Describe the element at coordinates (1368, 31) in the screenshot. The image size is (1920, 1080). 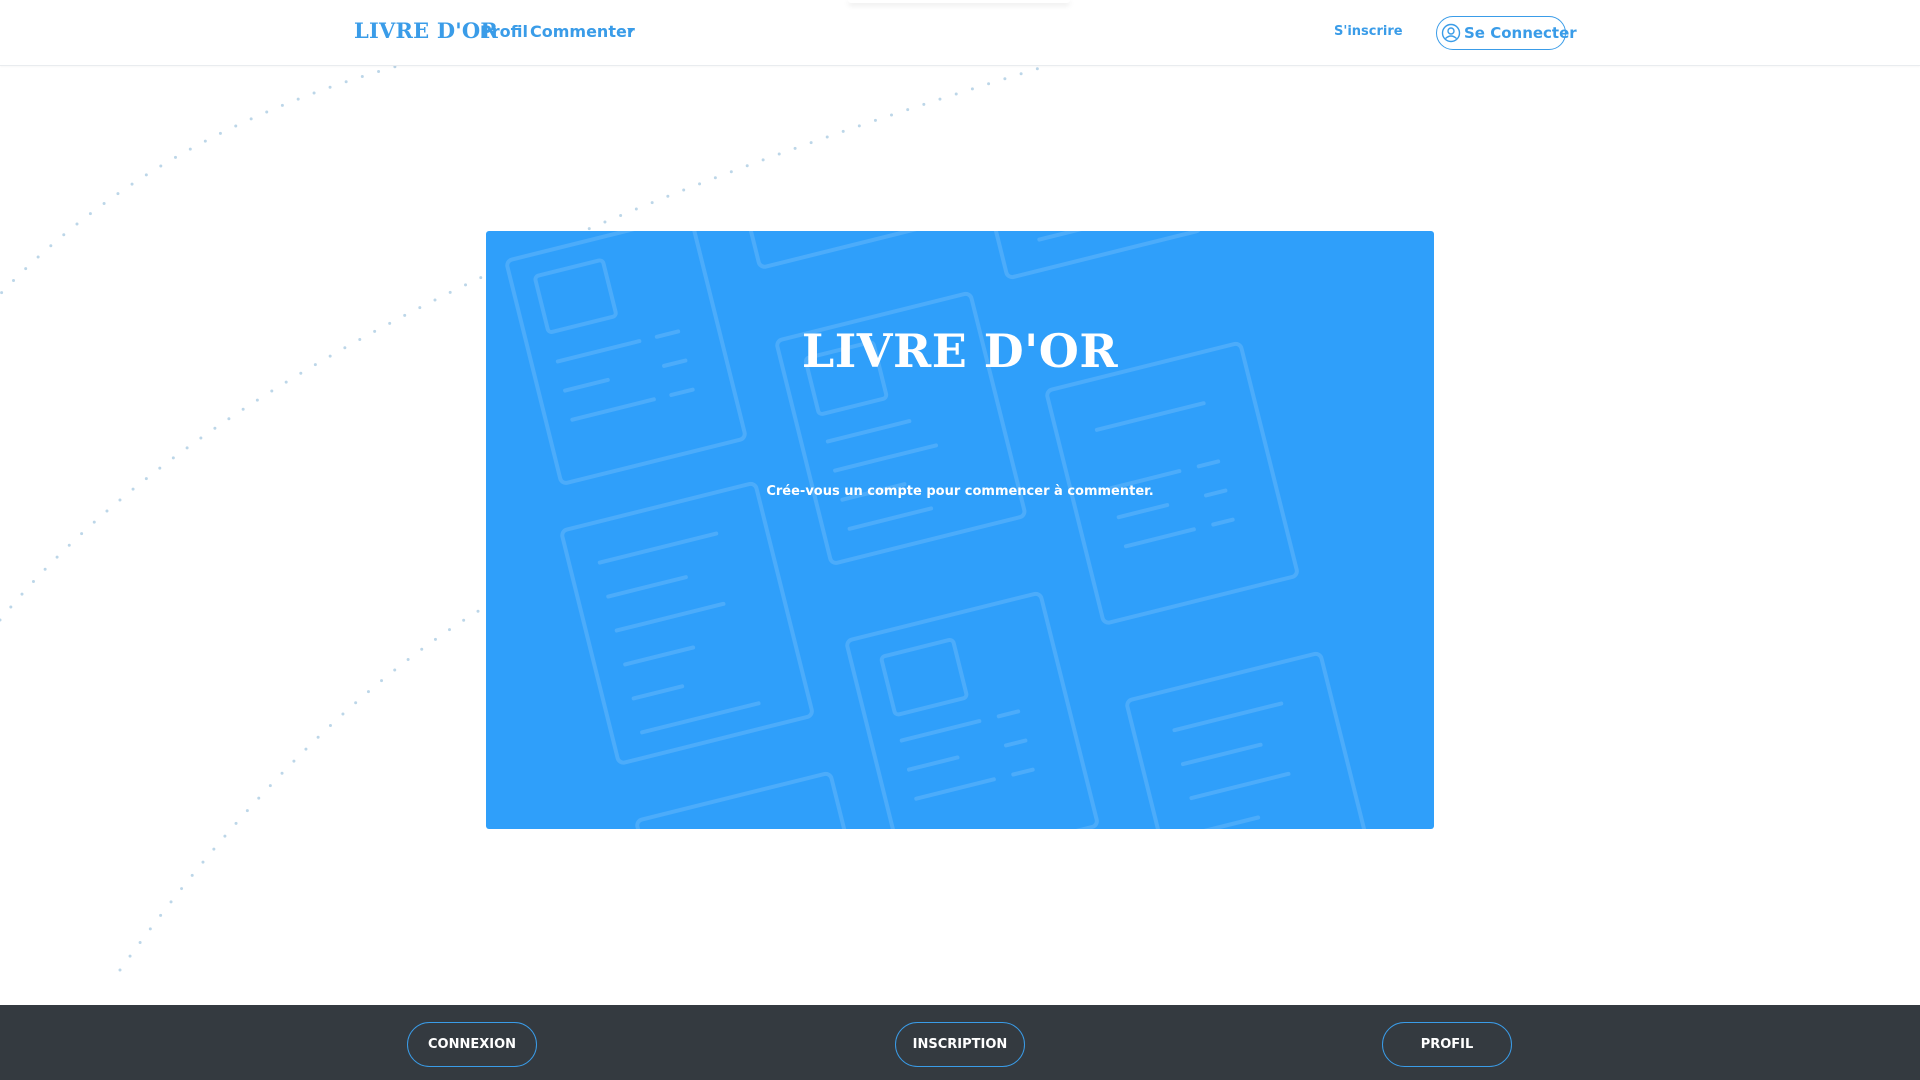
I see `signup-link: S'inscrire` at that location.